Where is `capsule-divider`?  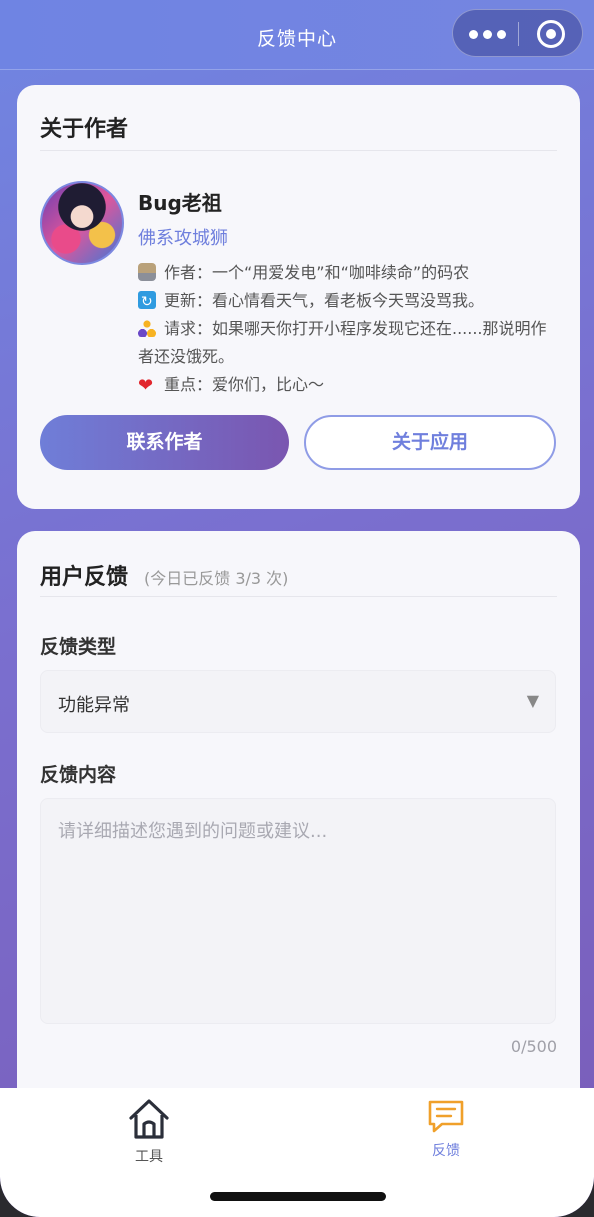
capsule-divider is located at coordinates (518, 34).